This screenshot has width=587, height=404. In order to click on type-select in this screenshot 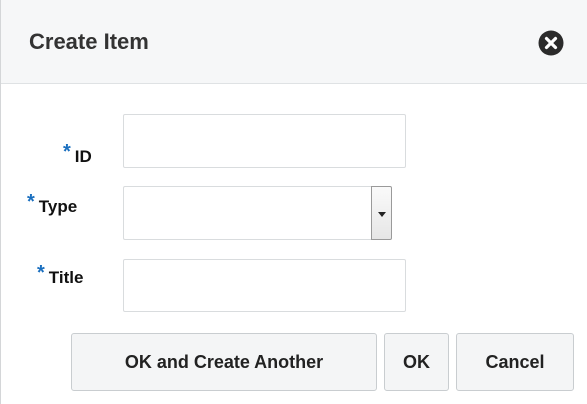, I will do `click(257, 213)`.